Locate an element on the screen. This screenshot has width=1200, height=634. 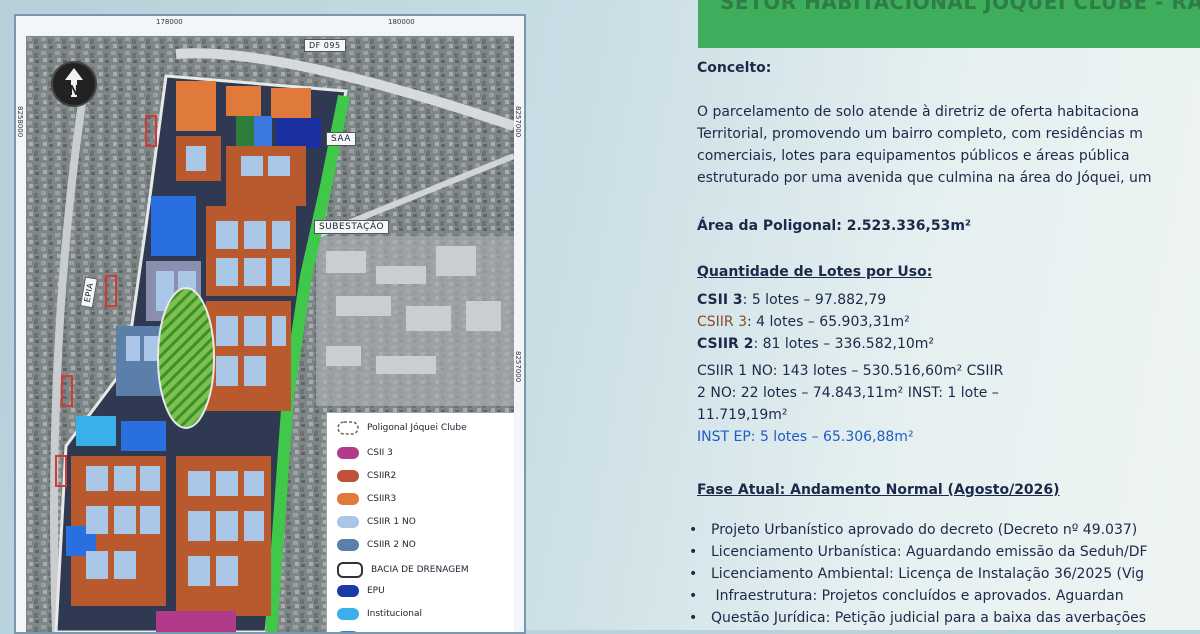
legend-label: CSIIR2 is located at coordinates (382, 476).